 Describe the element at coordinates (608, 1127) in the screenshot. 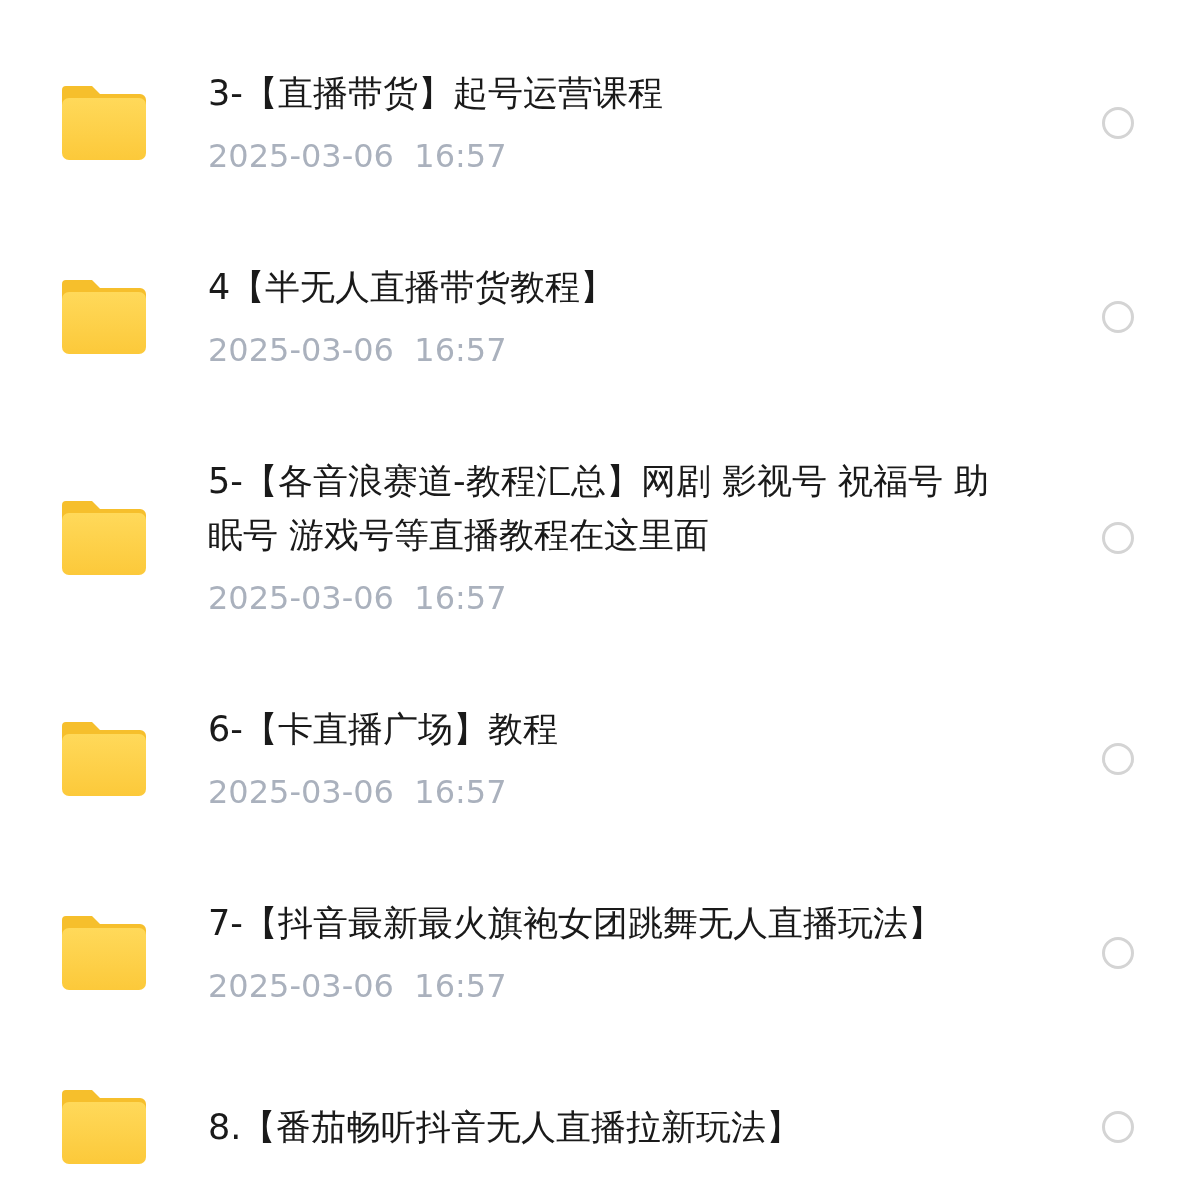

I see `folder-name: 8.【番茄畅听抖音无人直播拉新玩法】` at that location.